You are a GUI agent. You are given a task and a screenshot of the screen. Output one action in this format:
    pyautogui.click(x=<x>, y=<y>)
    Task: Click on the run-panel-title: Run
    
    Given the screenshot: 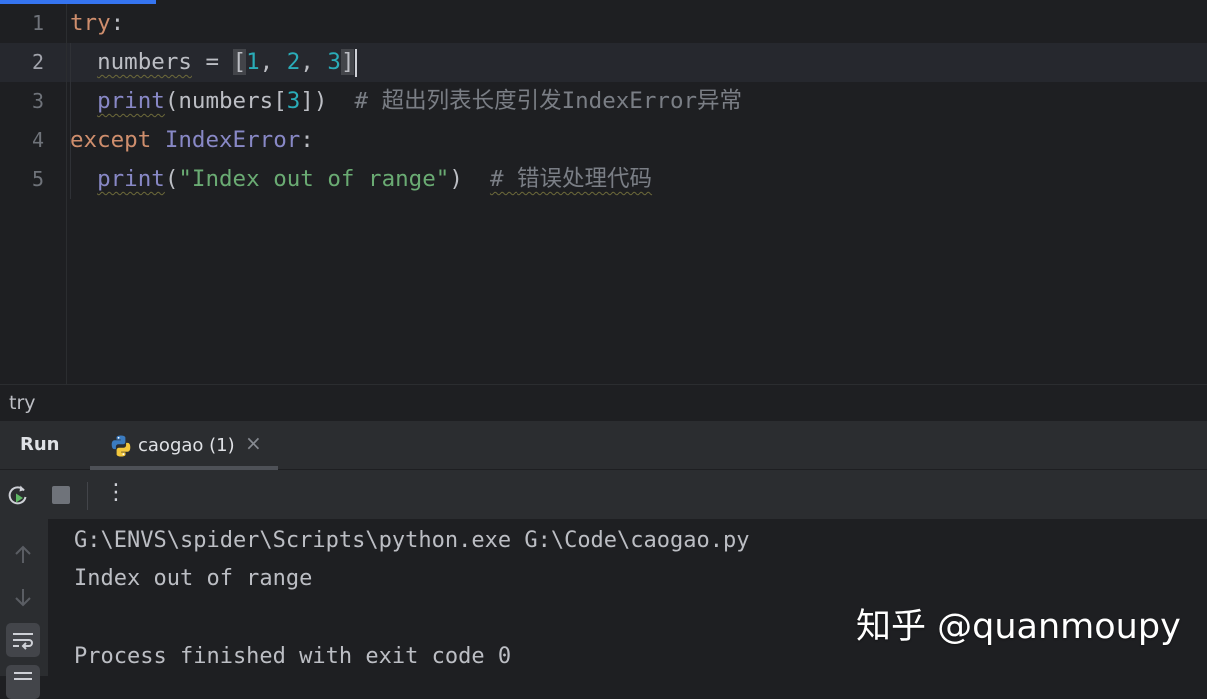 What is the action you would take?
    pyautogui.click(x=40, y=444)
    